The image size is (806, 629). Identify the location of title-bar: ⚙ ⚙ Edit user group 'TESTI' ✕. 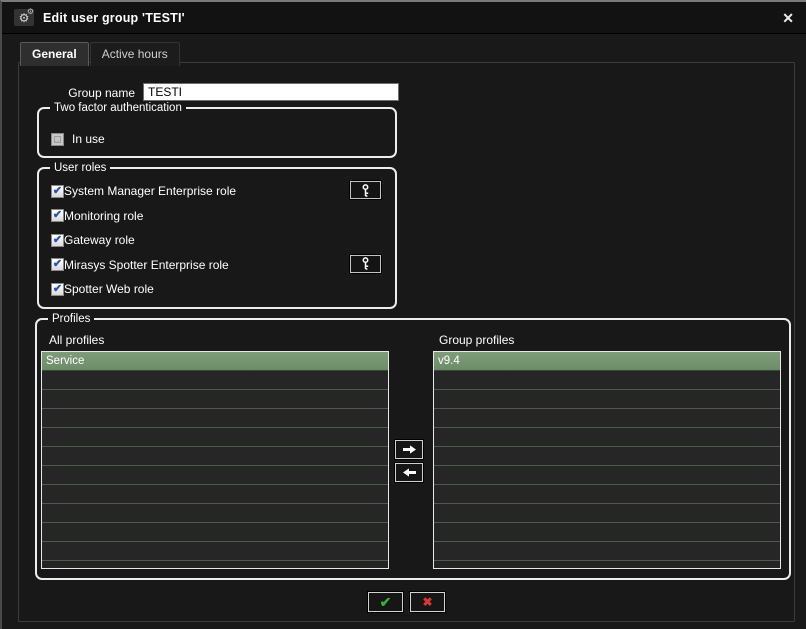
(404, 18).